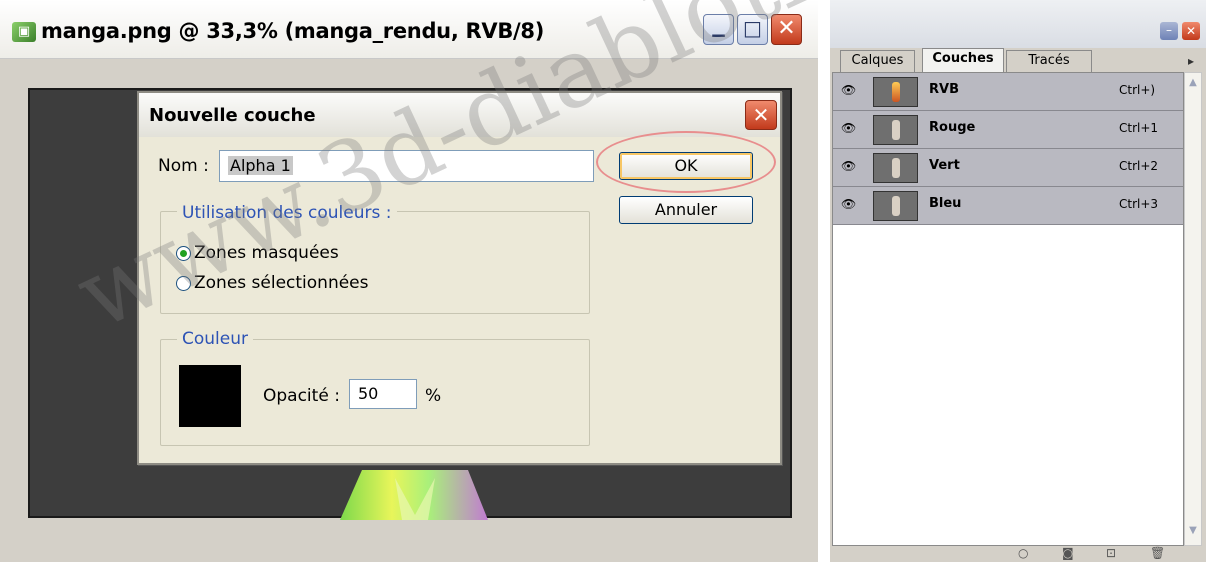  Describe the element at coordinates (963, 60) in the screenshot. I see `tab-channels: Couches` at that location.